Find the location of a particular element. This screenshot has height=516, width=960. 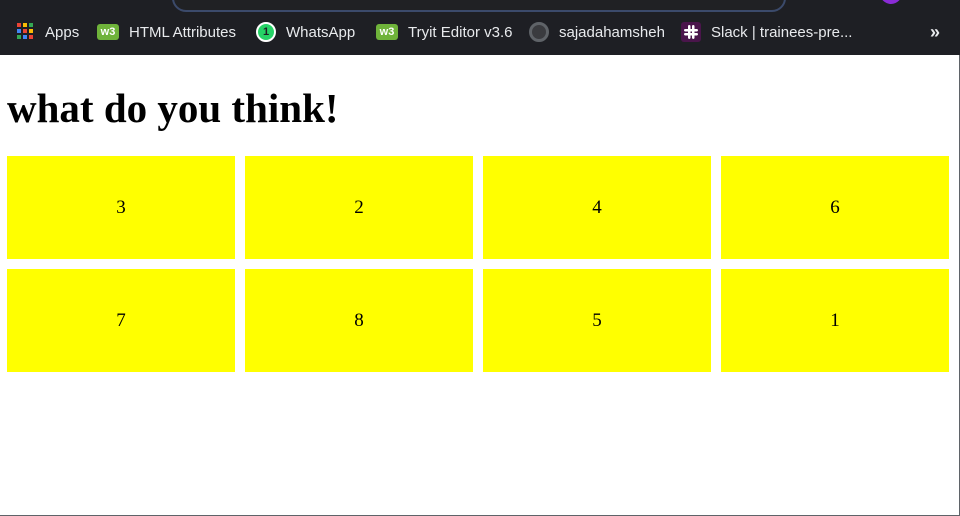

number-tile: 1 is located at coordinates (835, 320).